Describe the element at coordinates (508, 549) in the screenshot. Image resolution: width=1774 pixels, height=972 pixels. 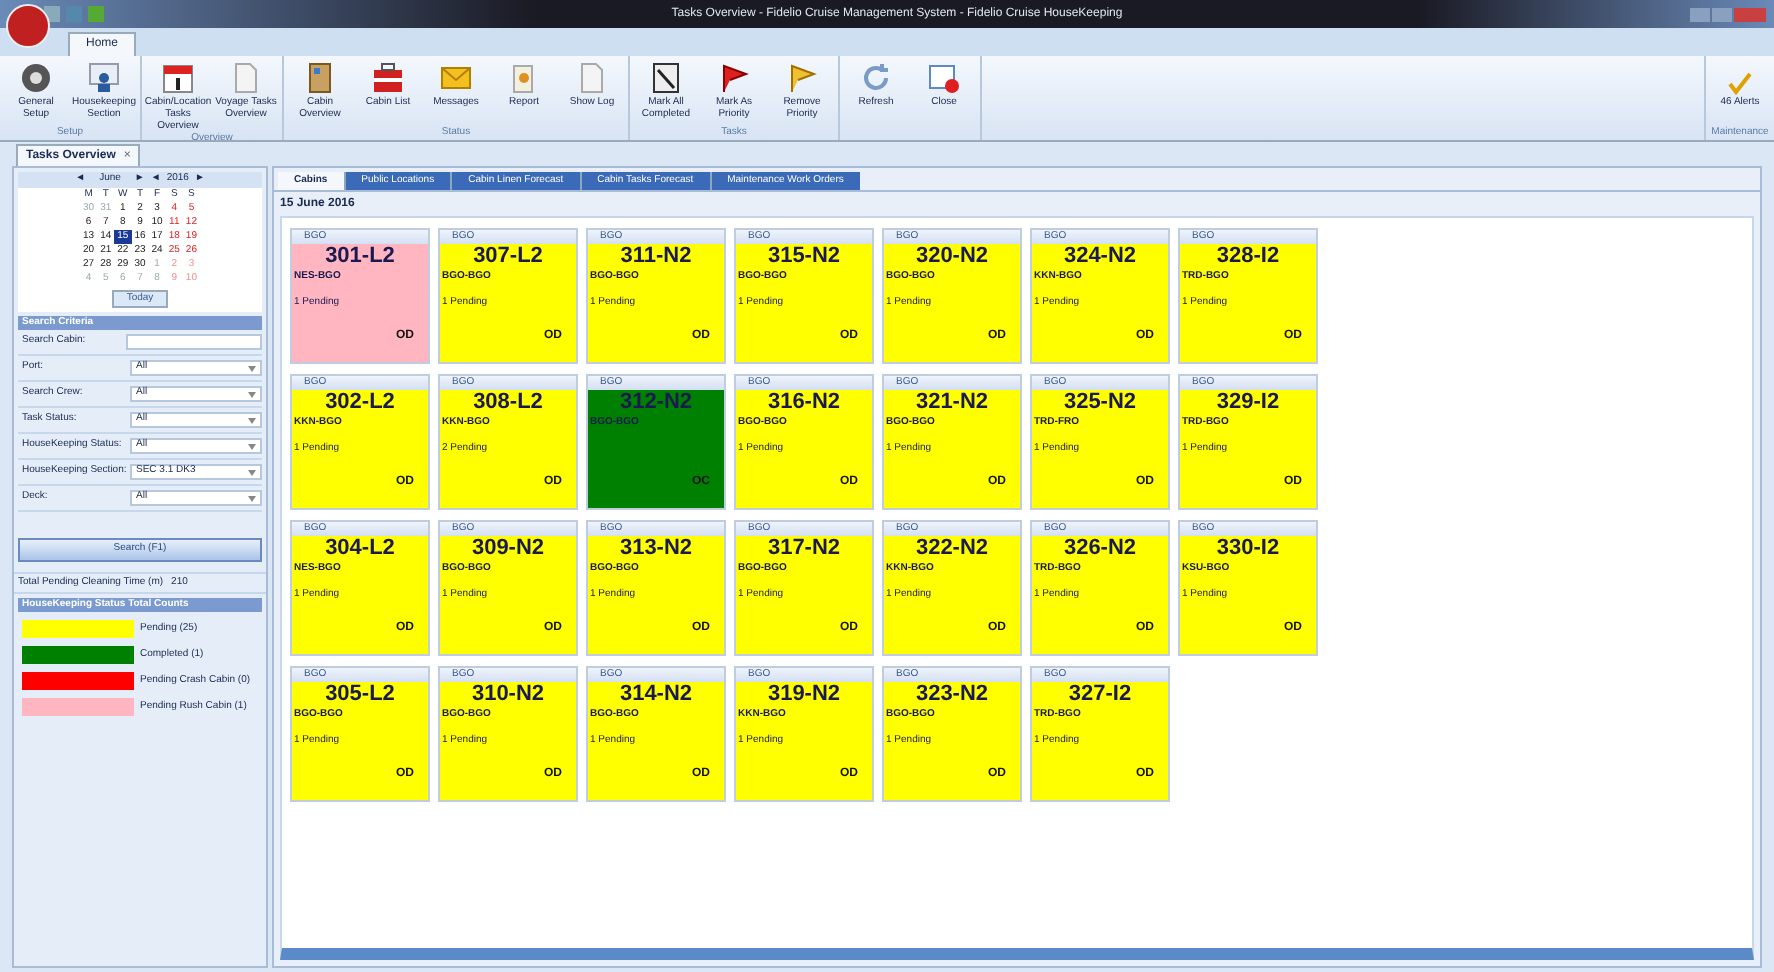
I see `cabin-number: 309-N2` at that location.